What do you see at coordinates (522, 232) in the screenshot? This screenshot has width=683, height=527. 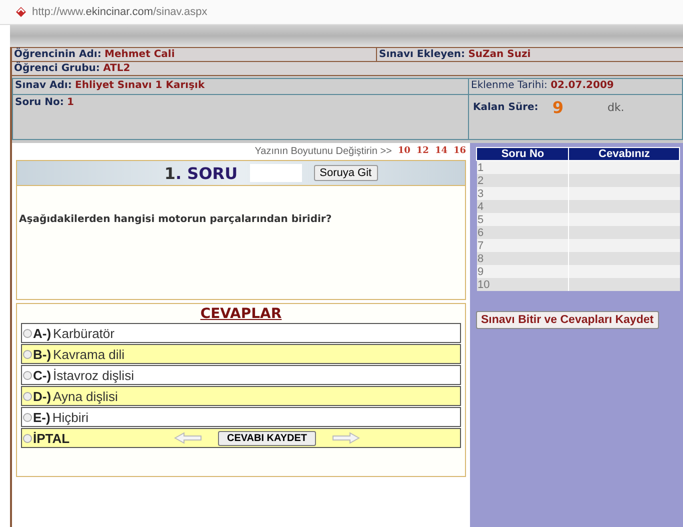 I see `table-cell: 6` at bounding box center [522, 232].